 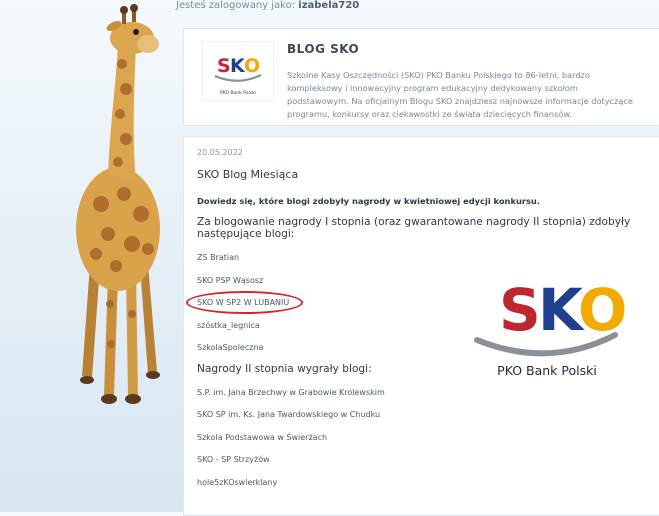 I want to click on logo-large-o: O, so click(x=602, y=310).